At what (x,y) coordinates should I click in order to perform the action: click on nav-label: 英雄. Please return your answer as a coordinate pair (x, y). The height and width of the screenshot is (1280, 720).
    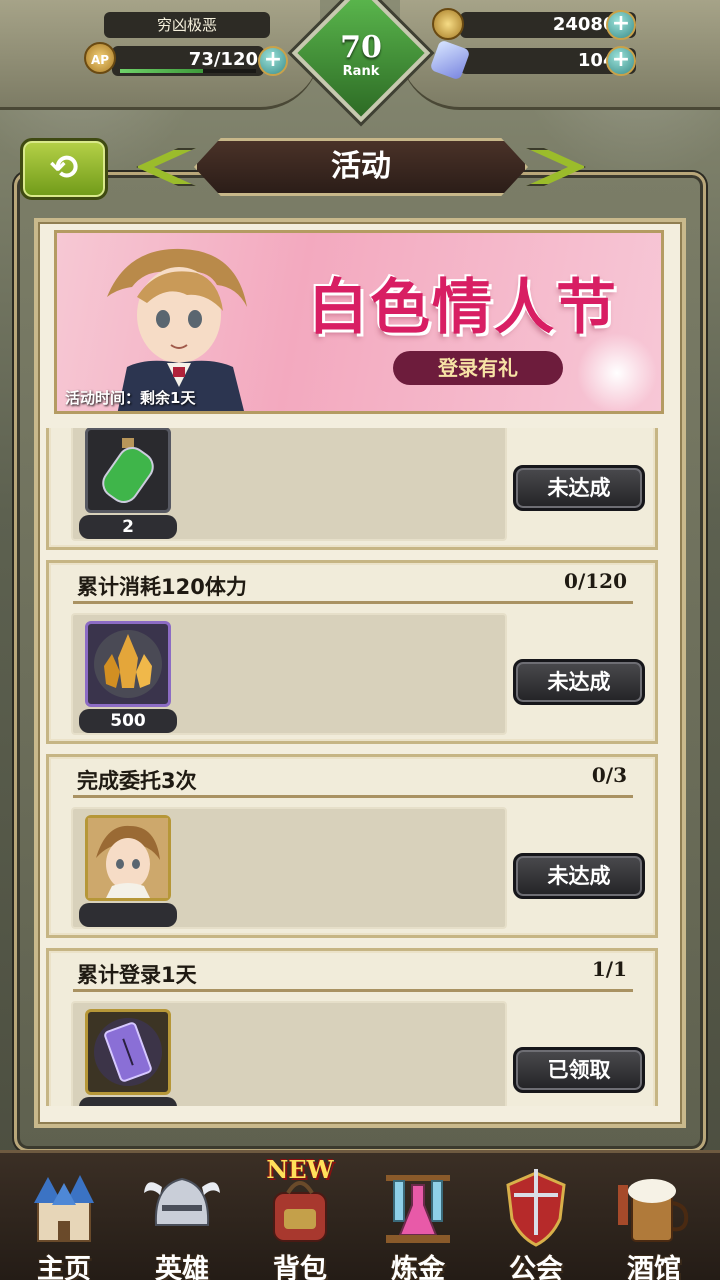
    Looking at the image, I should click on (182, 1267).